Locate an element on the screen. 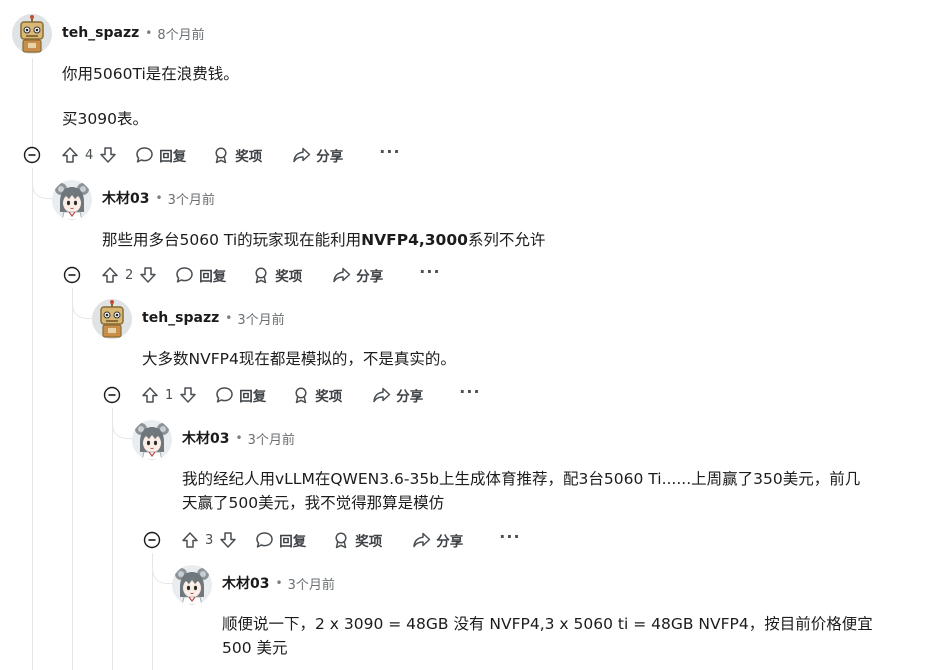  comment-text: 系列不允许 is located at coordinates (506, 240).